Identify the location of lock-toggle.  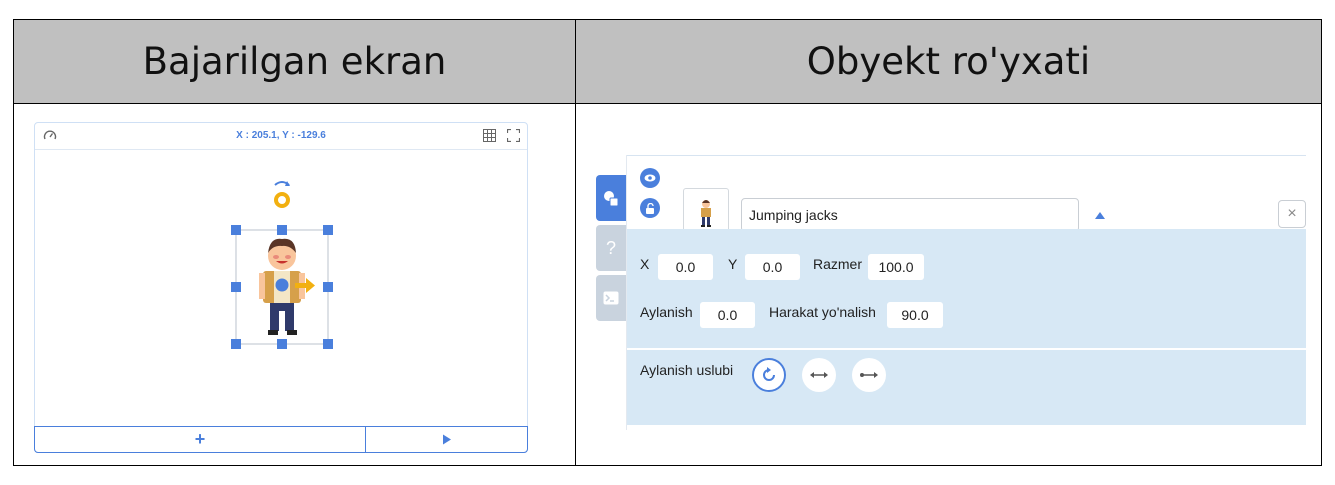
(650, 208).